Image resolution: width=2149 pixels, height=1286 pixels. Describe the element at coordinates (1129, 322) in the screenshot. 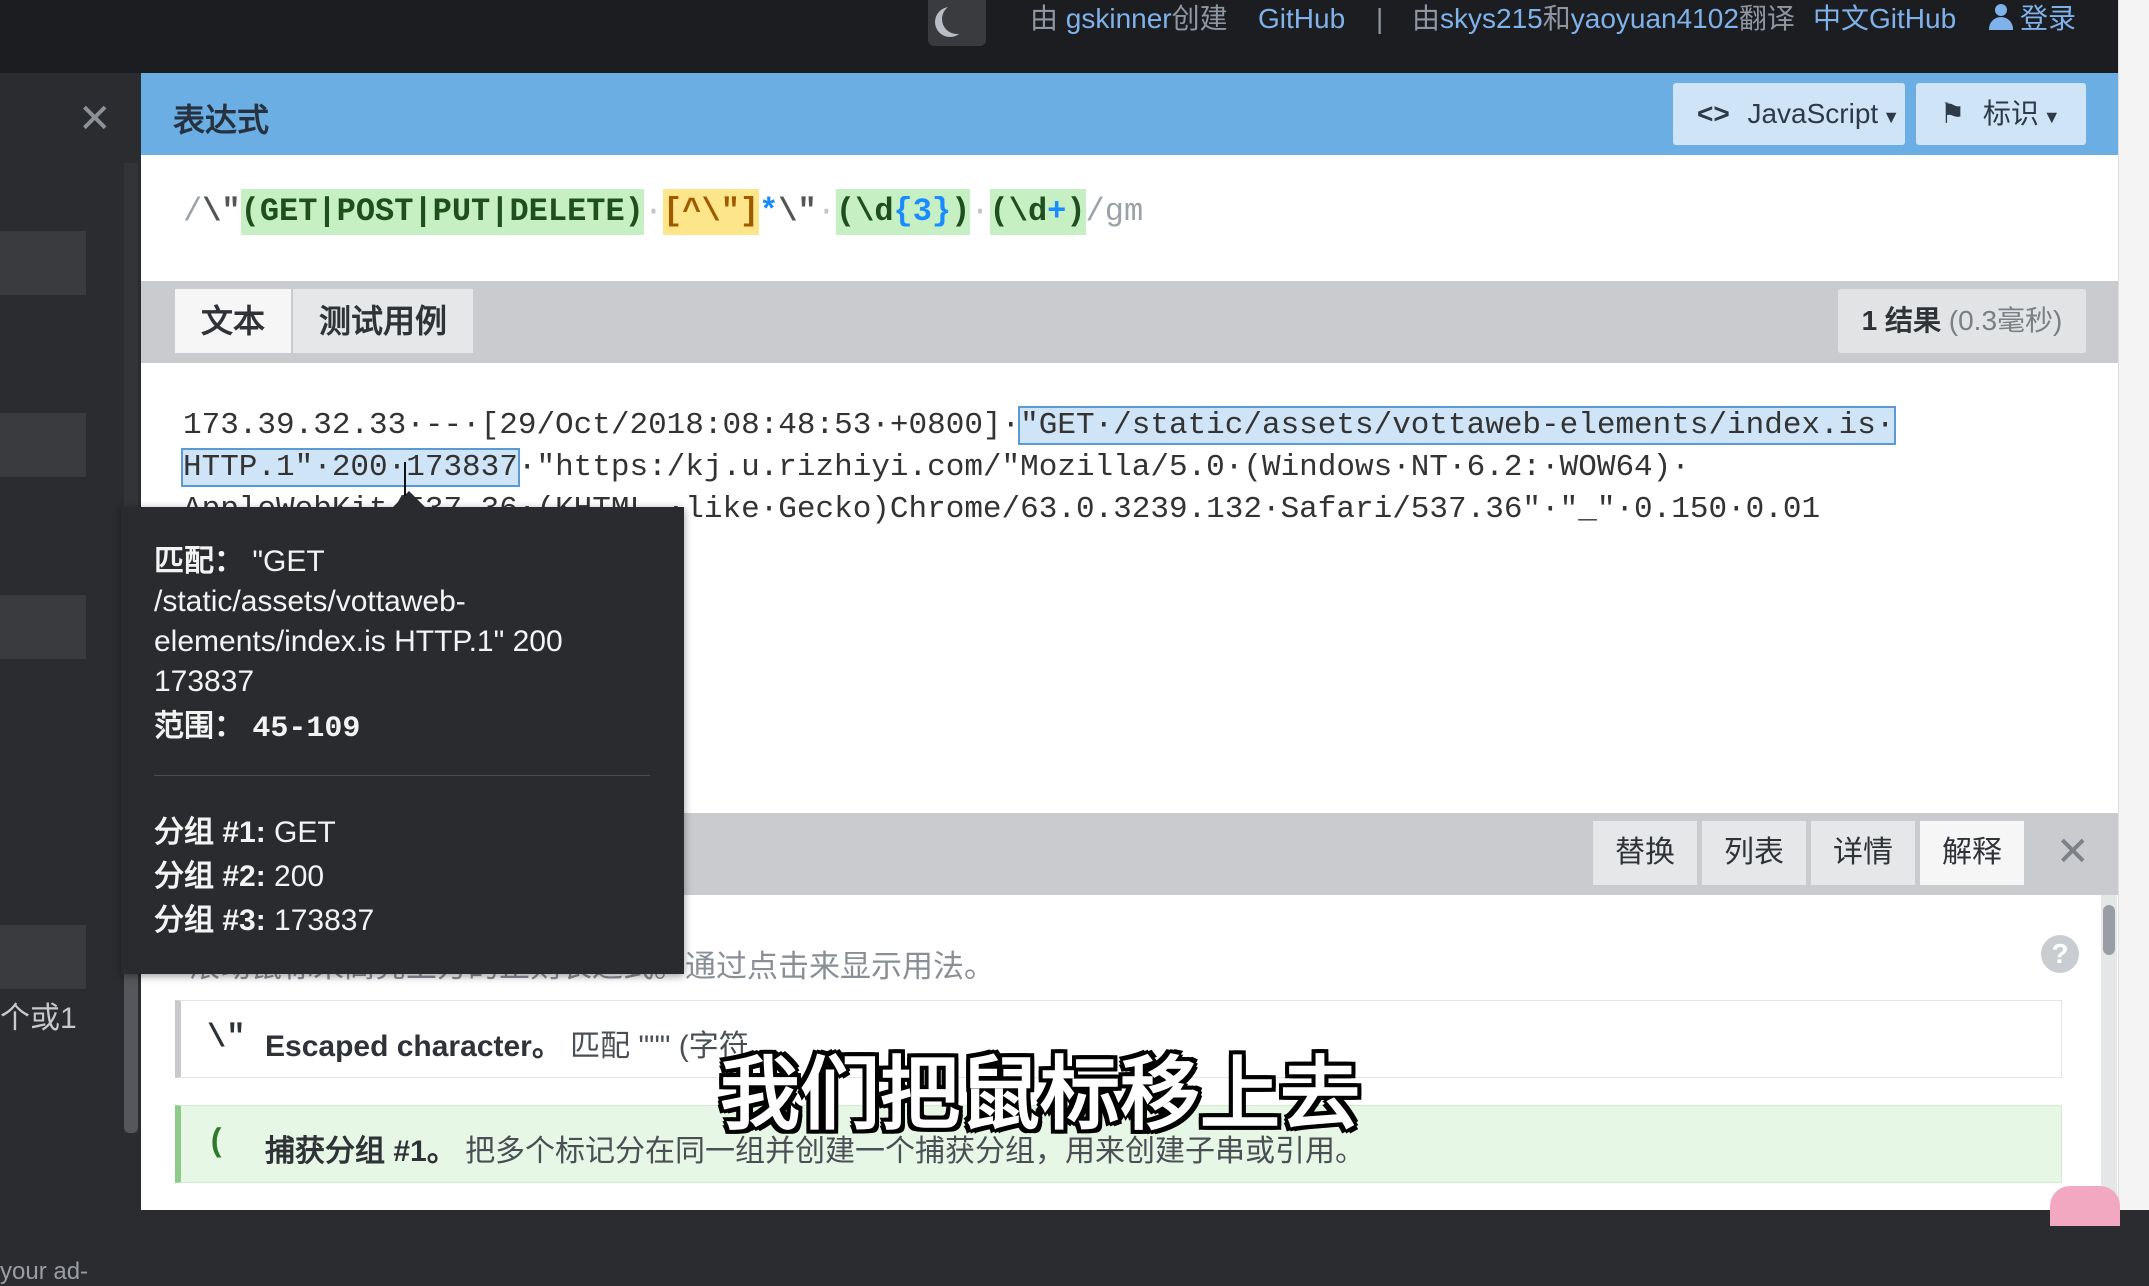

I see `text-tabs-bar: 文本 测试用例 1 结果 (0.3毫秒)` at that location.